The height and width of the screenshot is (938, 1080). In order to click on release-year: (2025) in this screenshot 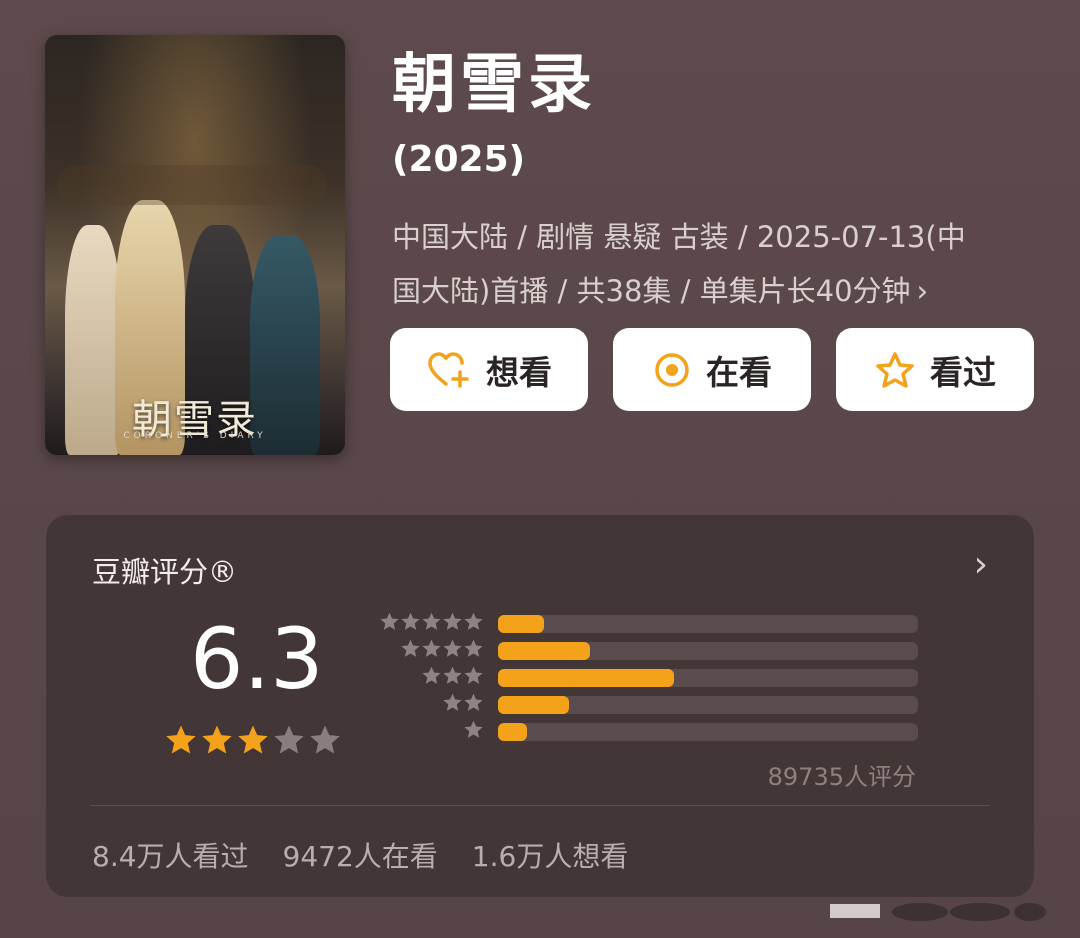, I will do `click(459, 159)`.